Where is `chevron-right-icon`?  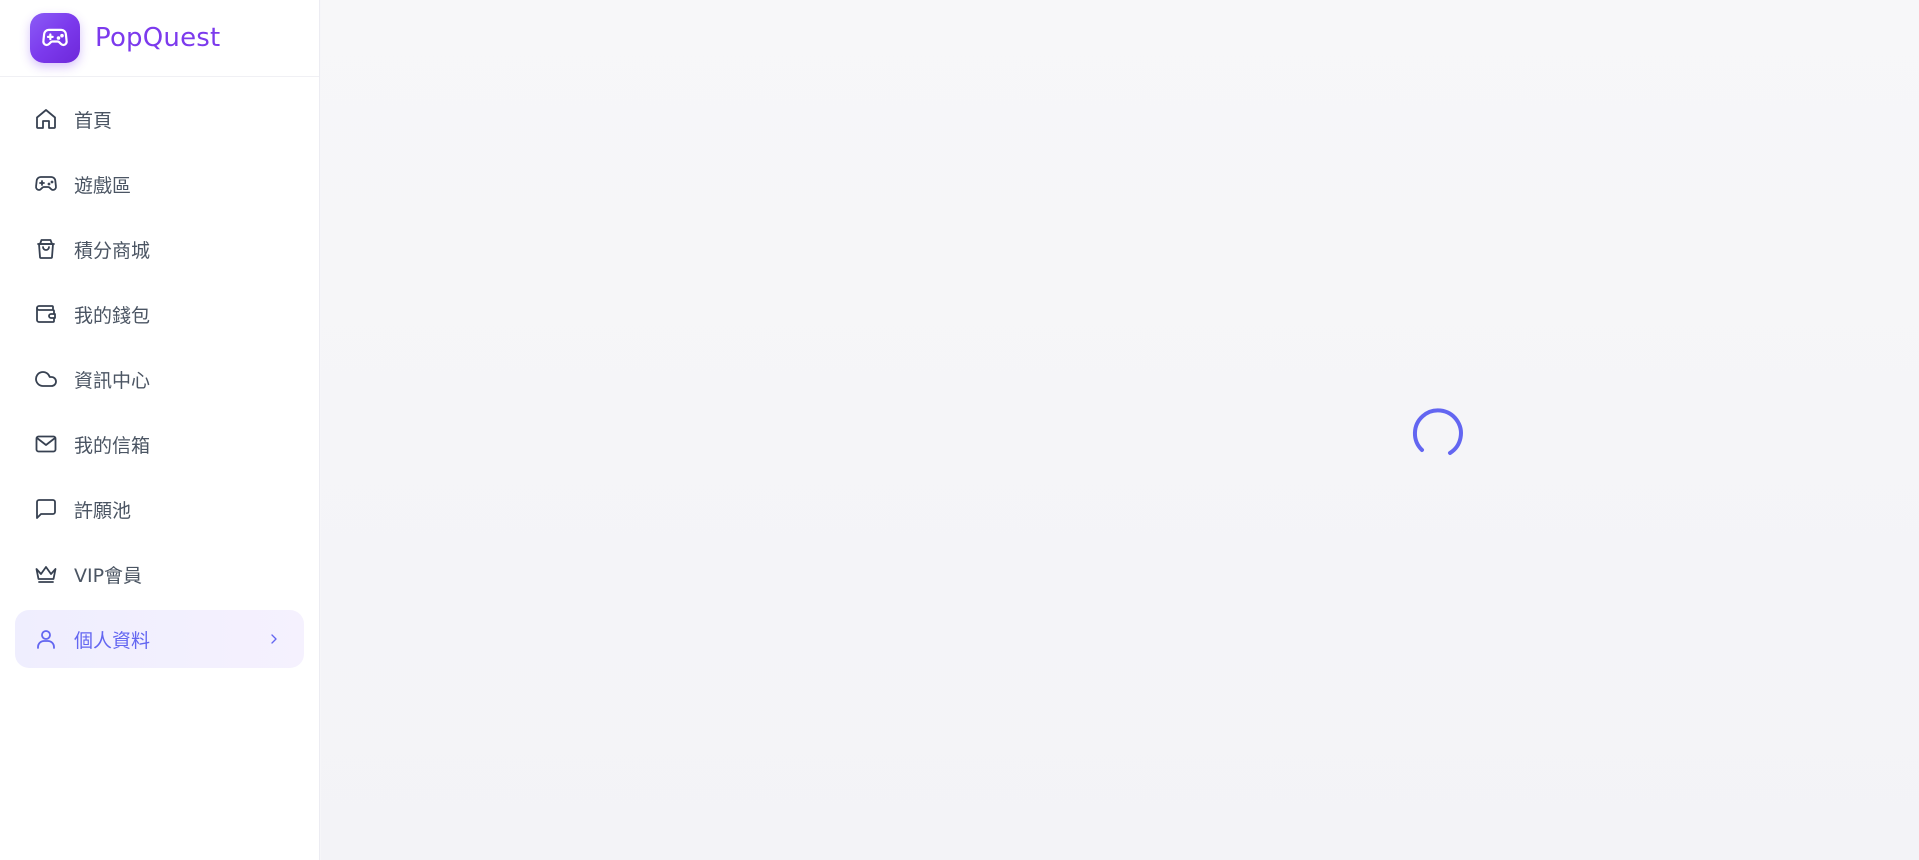
chevron-right-icon is located at coordinates (274, 639).